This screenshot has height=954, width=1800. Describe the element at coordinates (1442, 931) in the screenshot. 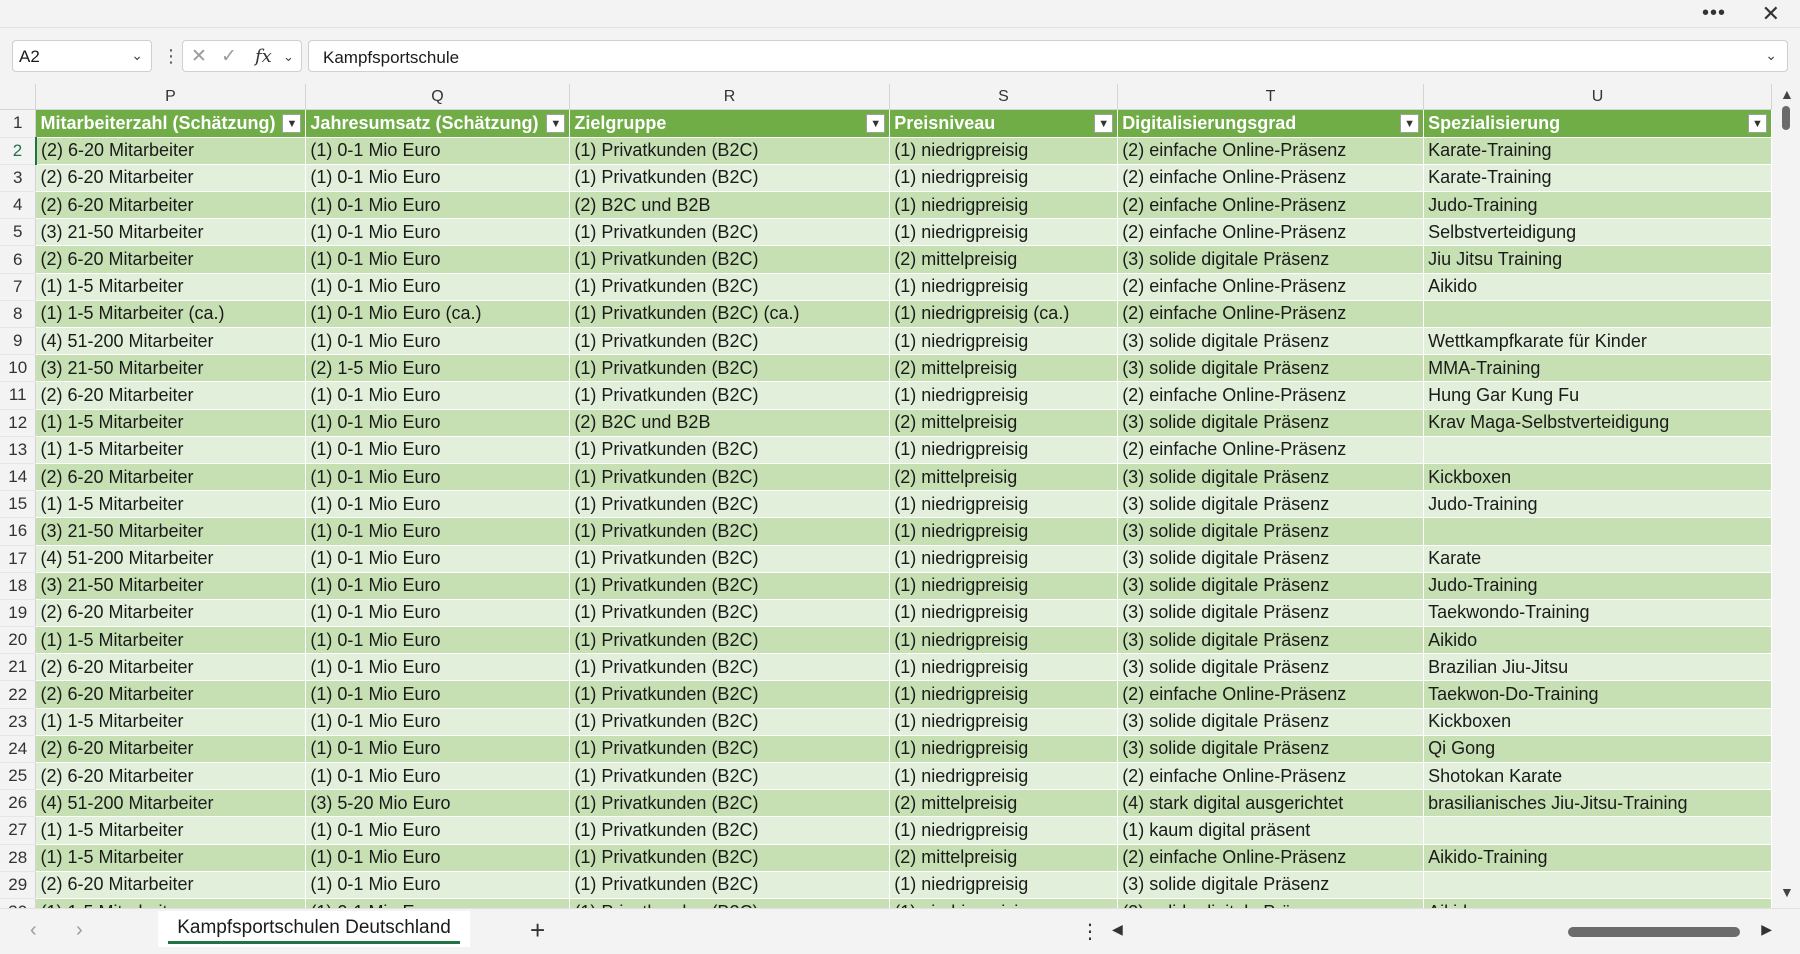

I see `horizontal-scrollbar: ◀ ▶` at that location.